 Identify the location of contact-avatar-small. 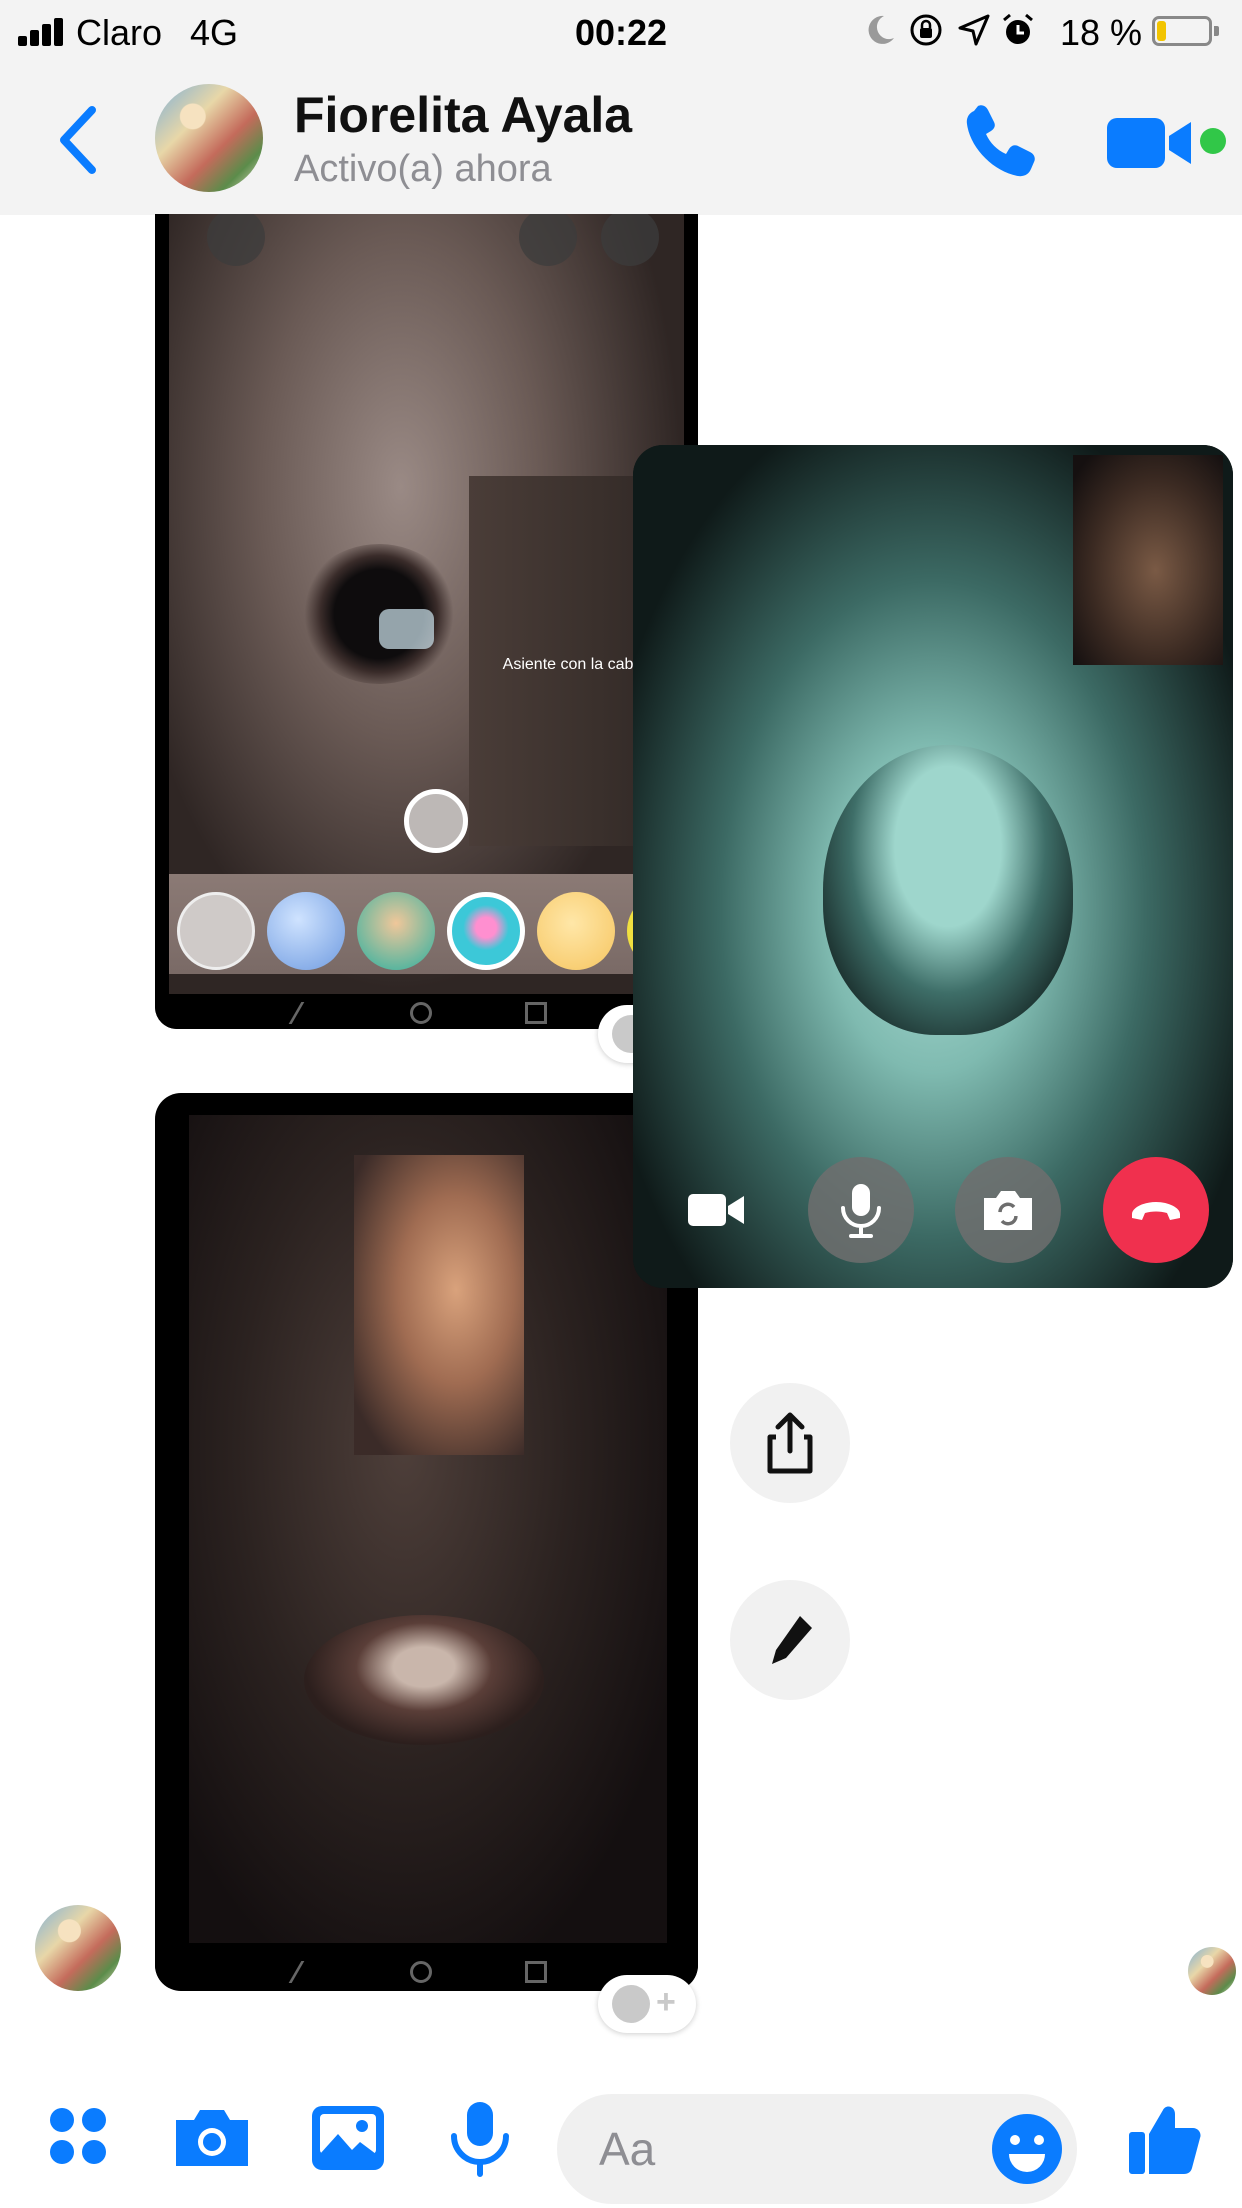
(78, 1948).